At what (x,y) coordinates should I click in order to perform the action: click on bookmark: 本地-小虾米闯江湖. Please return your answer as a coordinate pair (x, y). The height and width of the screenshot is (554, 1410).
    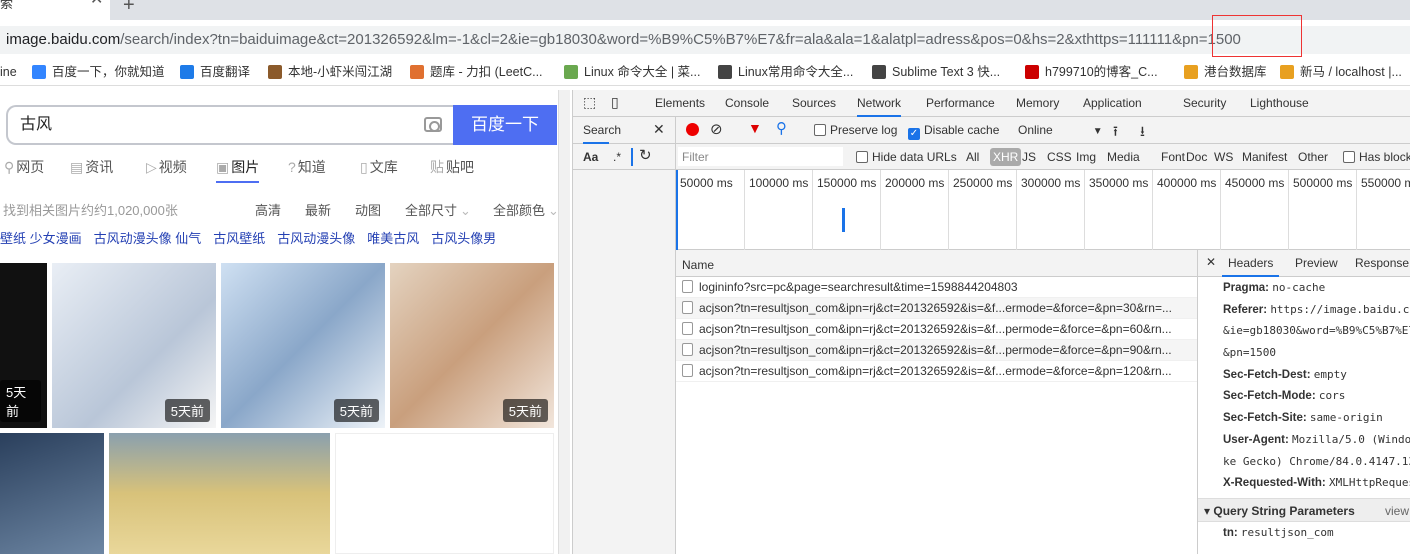
    Looking at the image, I should click on (330, 72).